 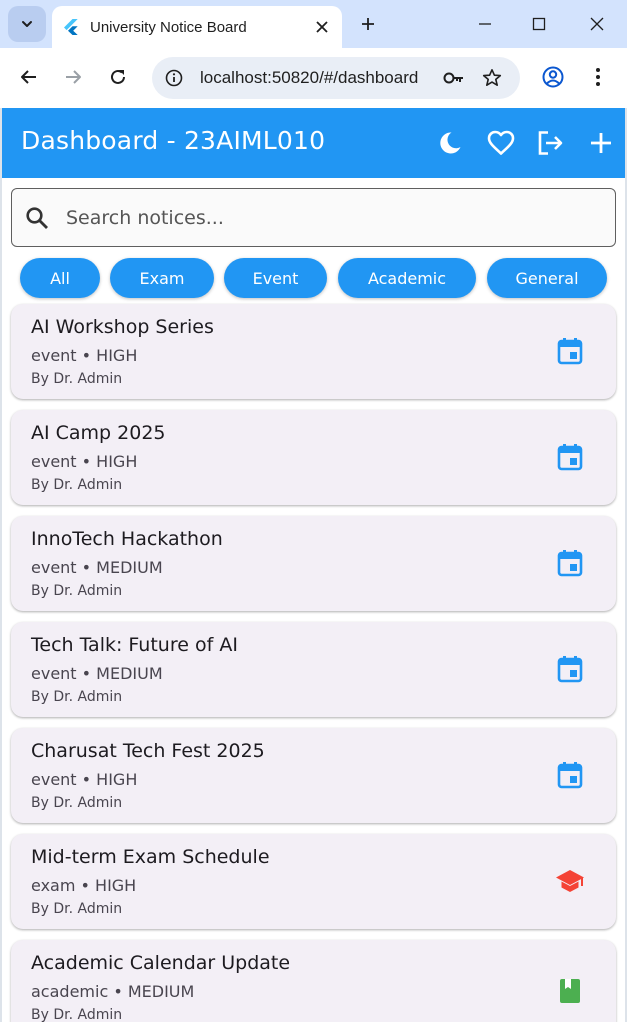 What do you see at coordinates (492, 78) in the screenshot?
I see `bookmark-star-icon` at bounding box center [492, 78].